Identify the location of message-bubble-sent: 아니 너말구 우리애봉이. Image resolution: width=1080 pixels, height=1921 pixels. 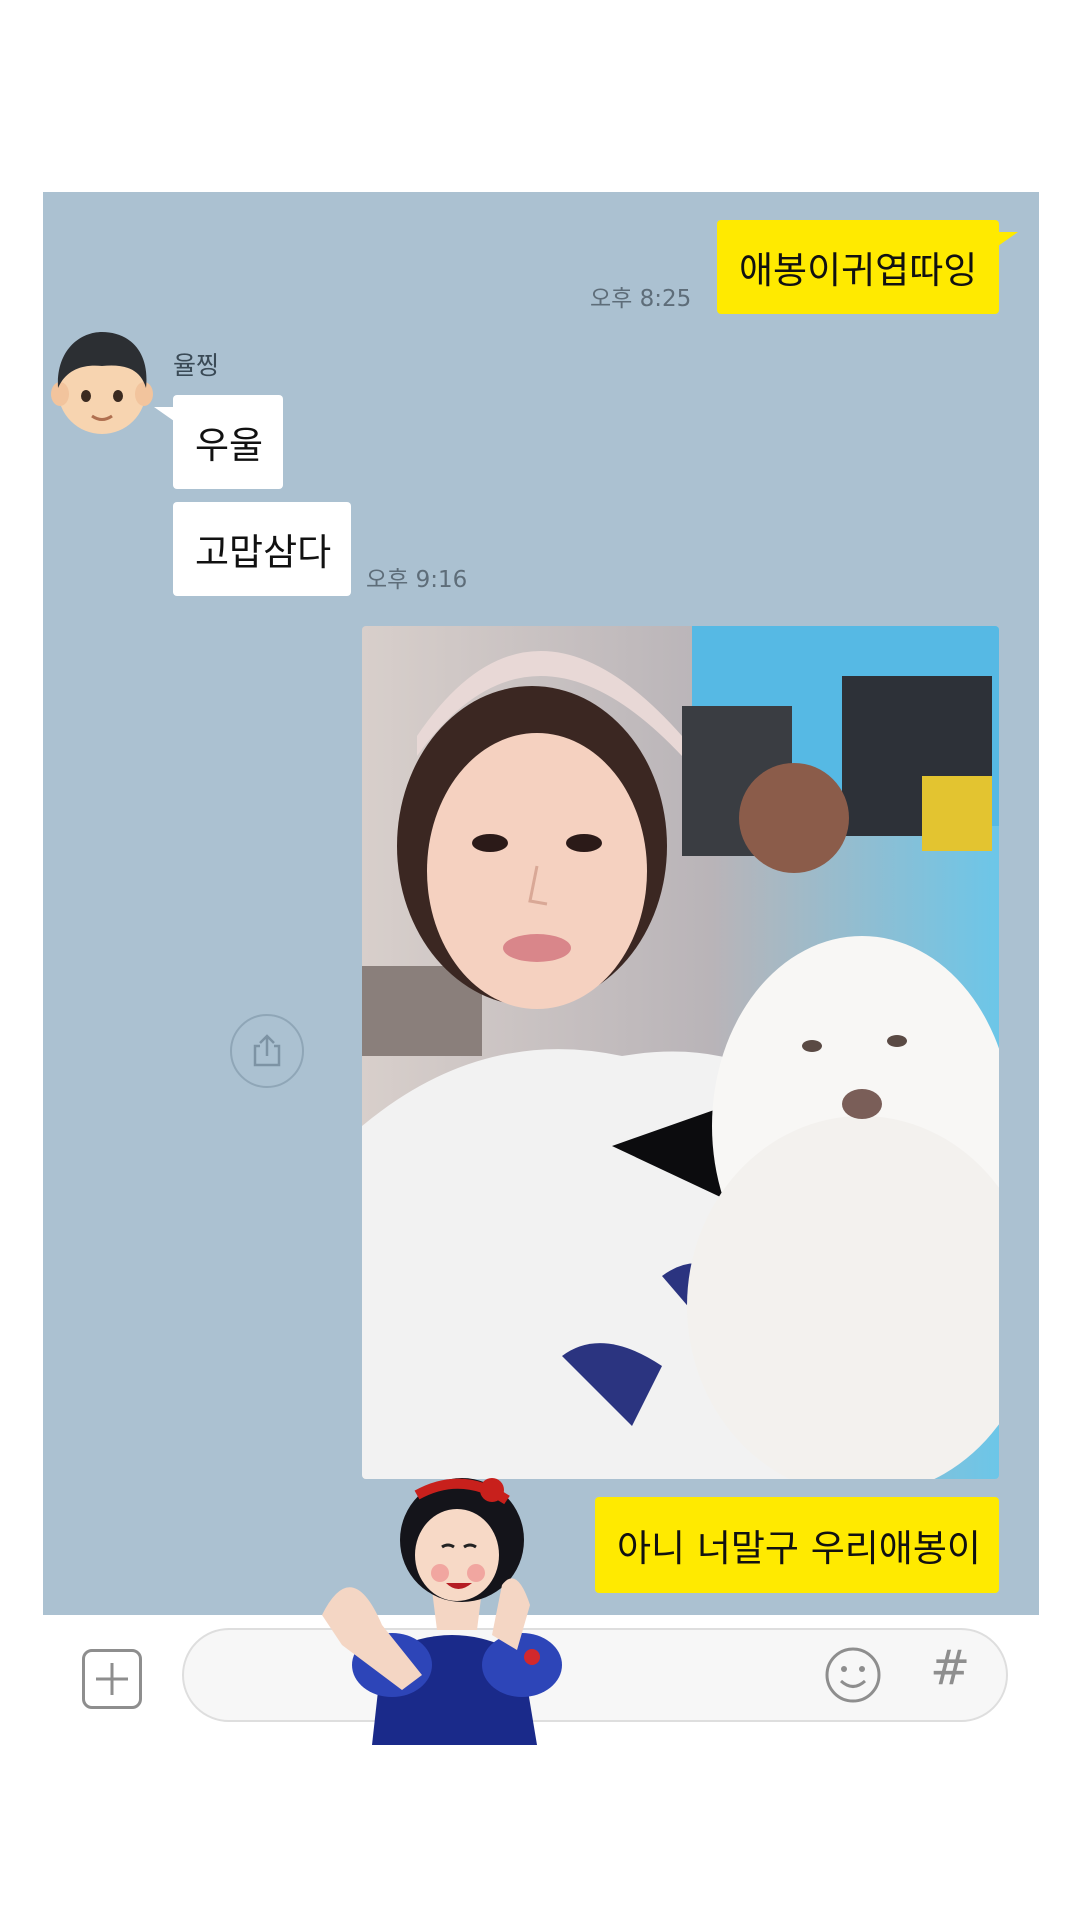
(797, 1545).